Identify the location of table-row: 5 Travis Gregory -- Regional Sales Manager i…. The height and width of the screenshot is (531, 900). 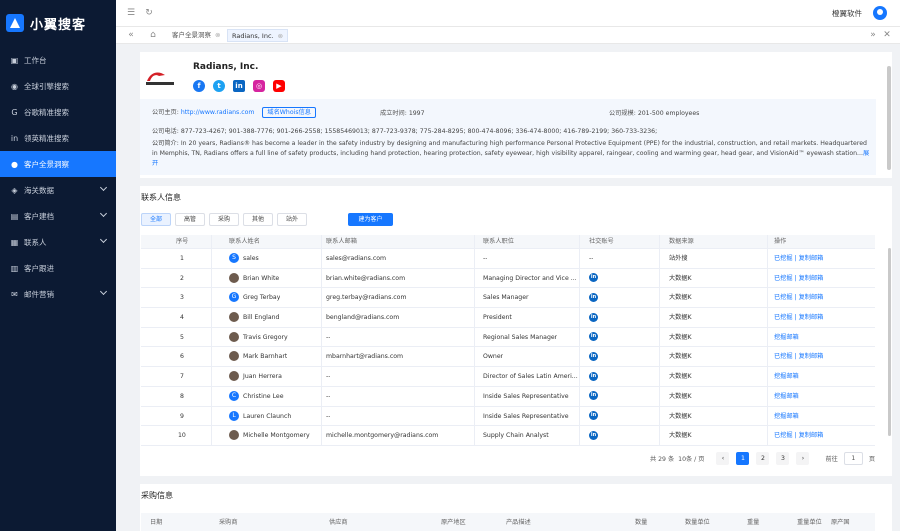
(508, 337).